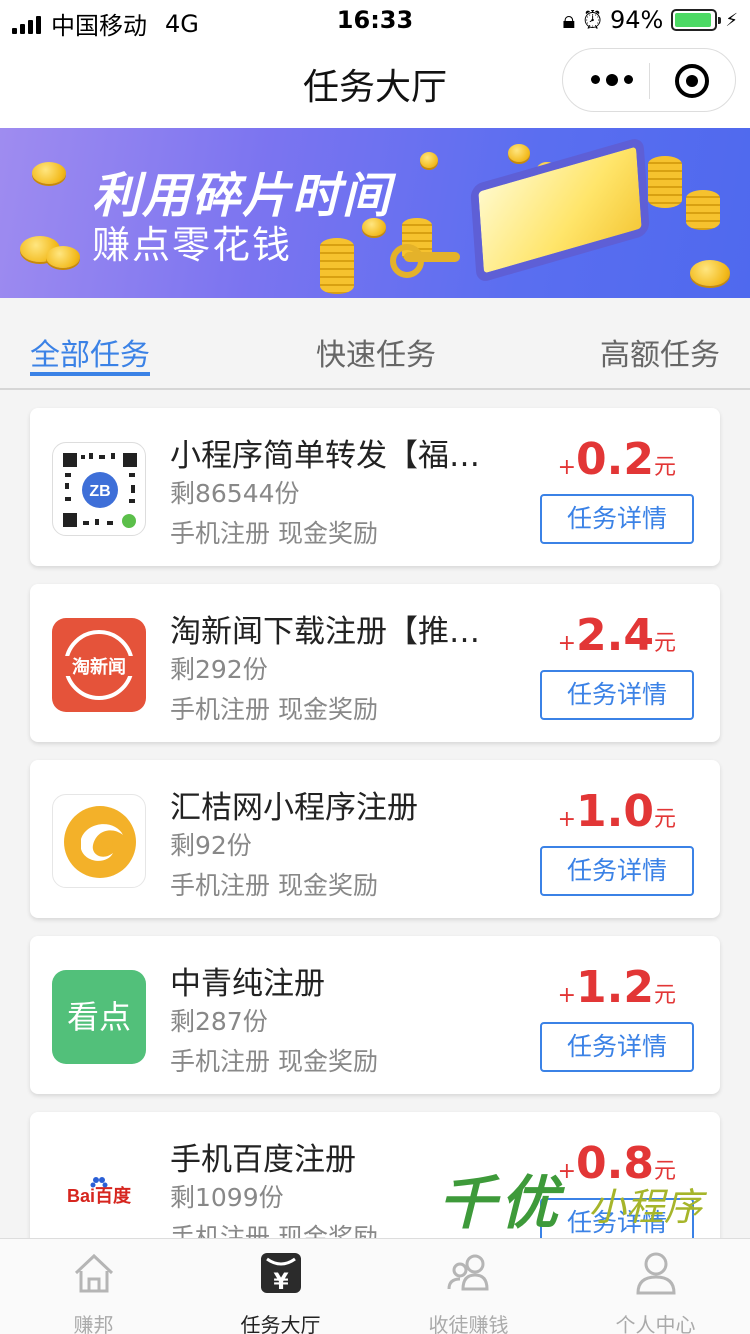  I want to click on kandian-logo-icon: 看点, so click(99, 1017).